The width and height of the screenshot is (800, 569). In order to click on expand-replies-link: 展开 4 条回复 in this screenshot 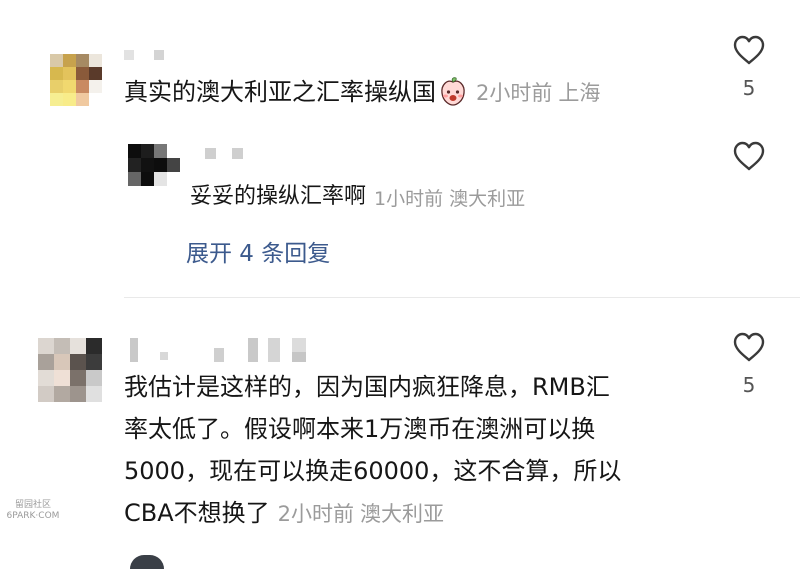, I will do `click(258, 251)`.